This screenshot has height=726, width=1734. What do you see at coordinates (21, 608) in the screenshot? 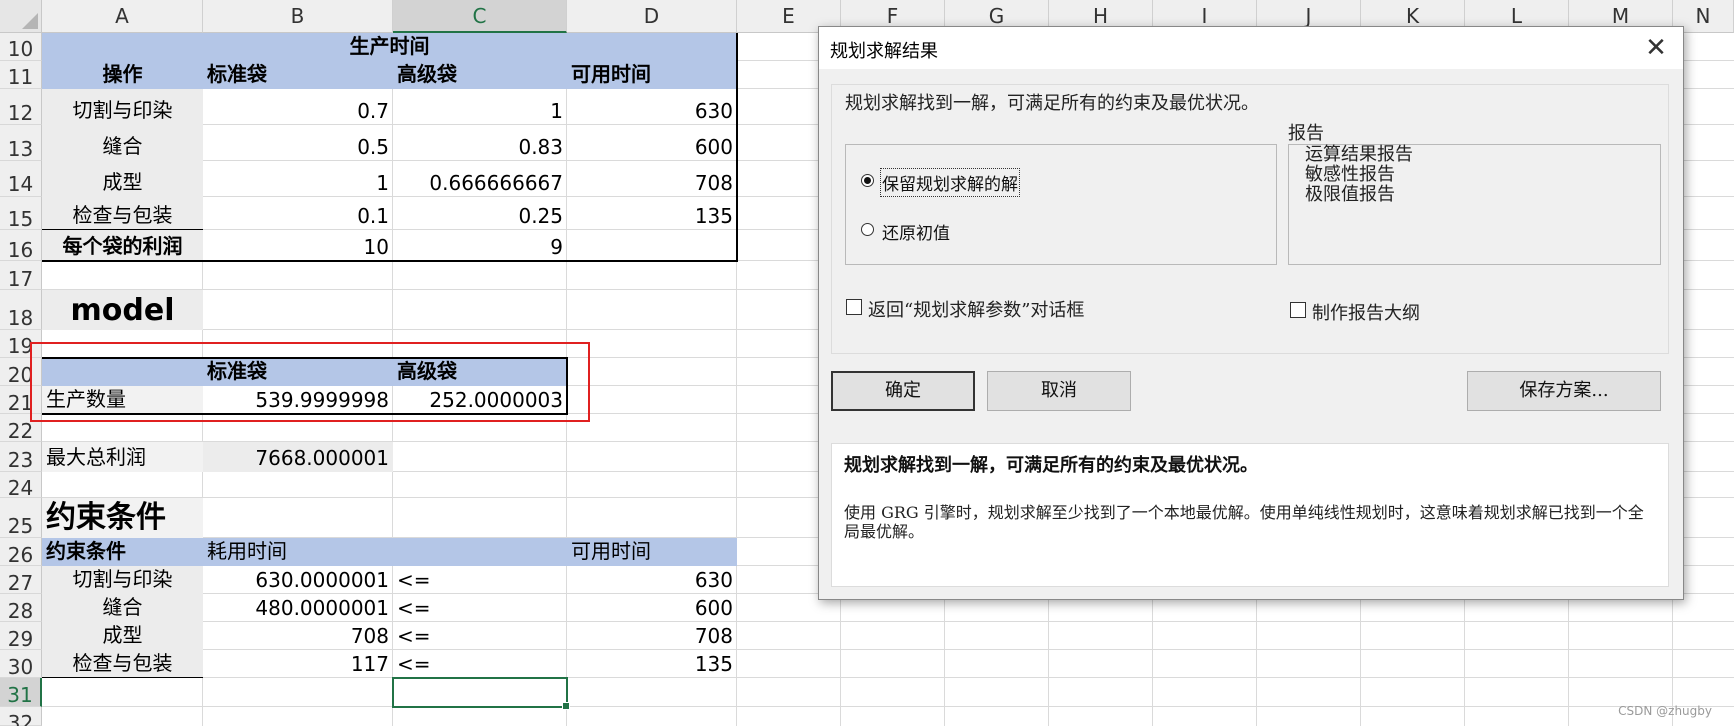
I see `row-header-28: 28` at bounding box center [21, 608].